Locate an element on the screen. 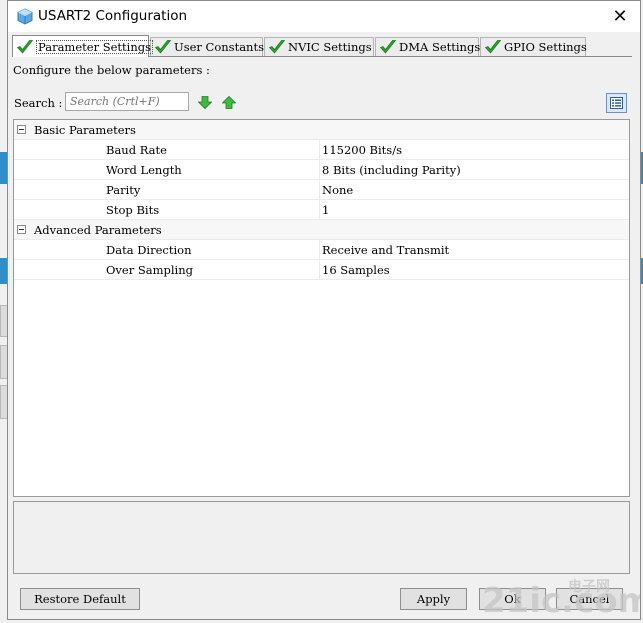 The height and width of the screenshot is (623, 643). param-row-baud-rate: Baud Rate 115200 Bits/s is located at coordinates (321, 150).